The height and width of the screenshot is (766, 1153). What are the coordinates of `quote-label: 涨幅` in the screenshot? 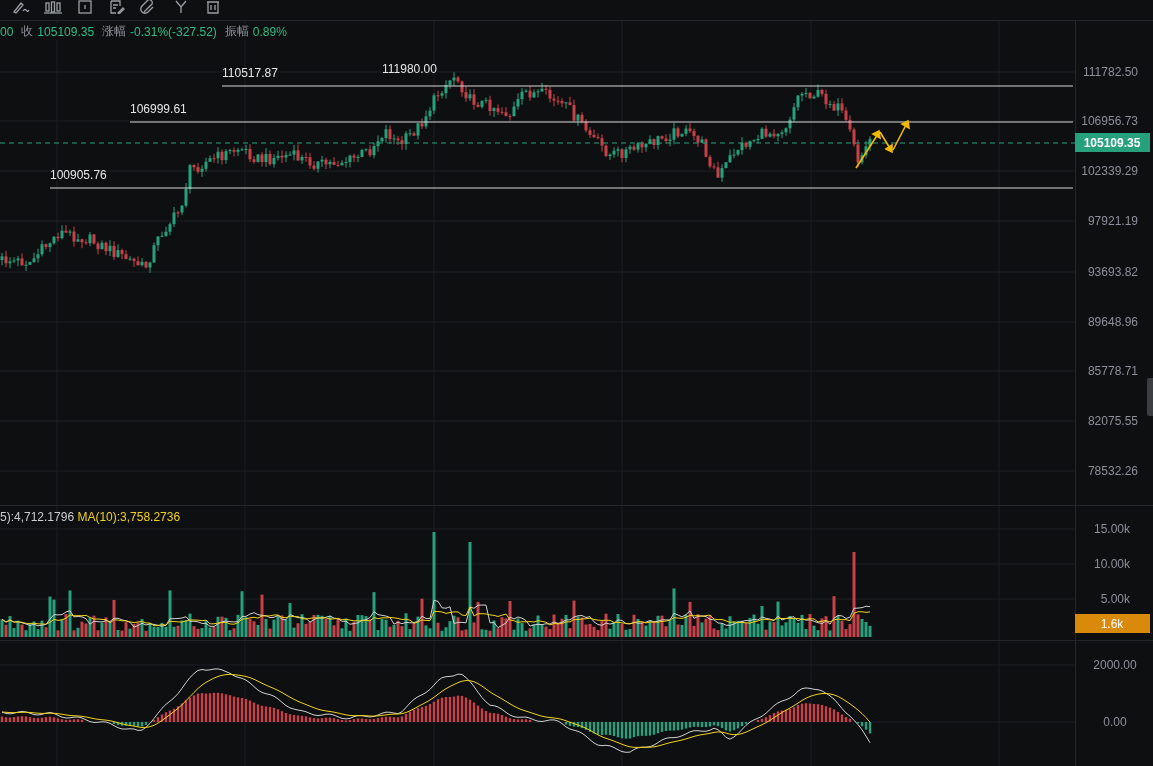 It's located at (114, 31).